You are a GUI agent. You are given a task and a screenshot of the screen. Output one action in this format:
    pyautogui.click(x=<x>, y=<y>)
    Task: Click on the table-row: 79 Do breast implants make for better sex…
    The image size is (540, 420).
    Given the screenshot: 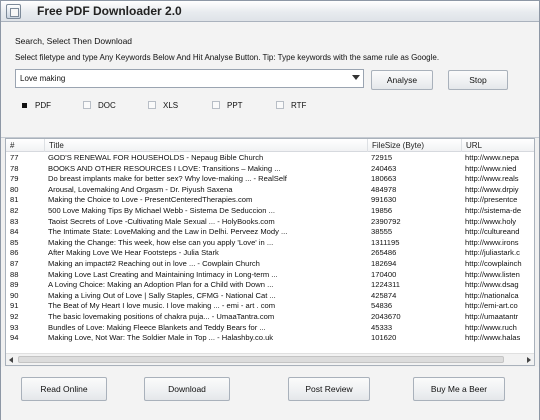 What is the action you would take?
    pyautogui.click(x=270, y=179)
    